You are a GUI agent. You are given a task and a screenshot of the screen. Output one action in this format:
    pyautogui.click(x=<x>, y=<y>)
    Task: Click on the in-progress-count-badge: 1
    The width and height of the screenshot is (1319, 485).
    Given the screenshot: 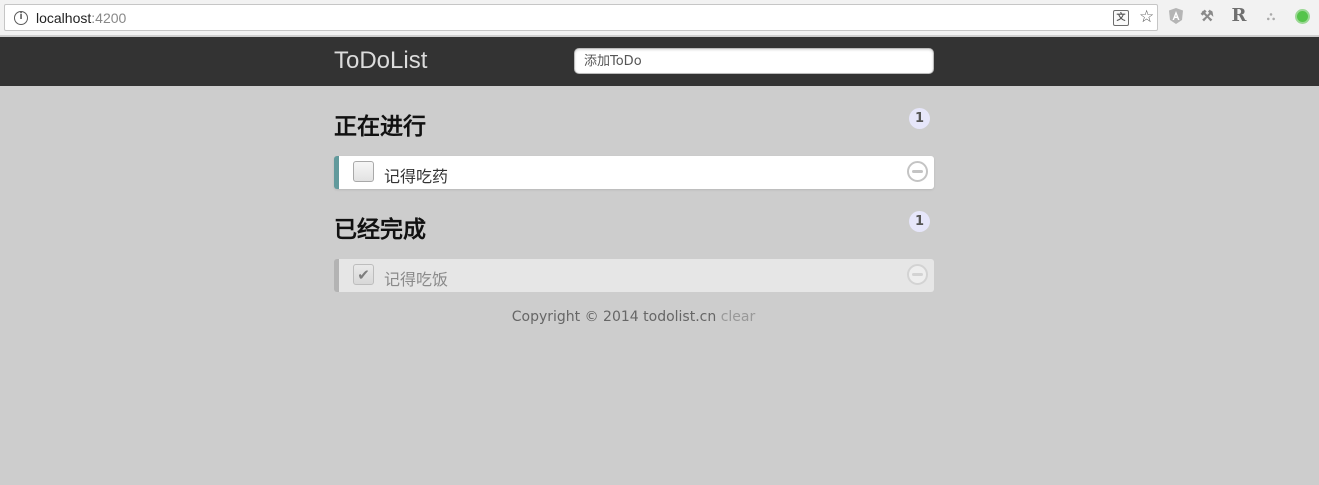 What is the action you would take?
    pyautogui.click(x=919, y=118)
    